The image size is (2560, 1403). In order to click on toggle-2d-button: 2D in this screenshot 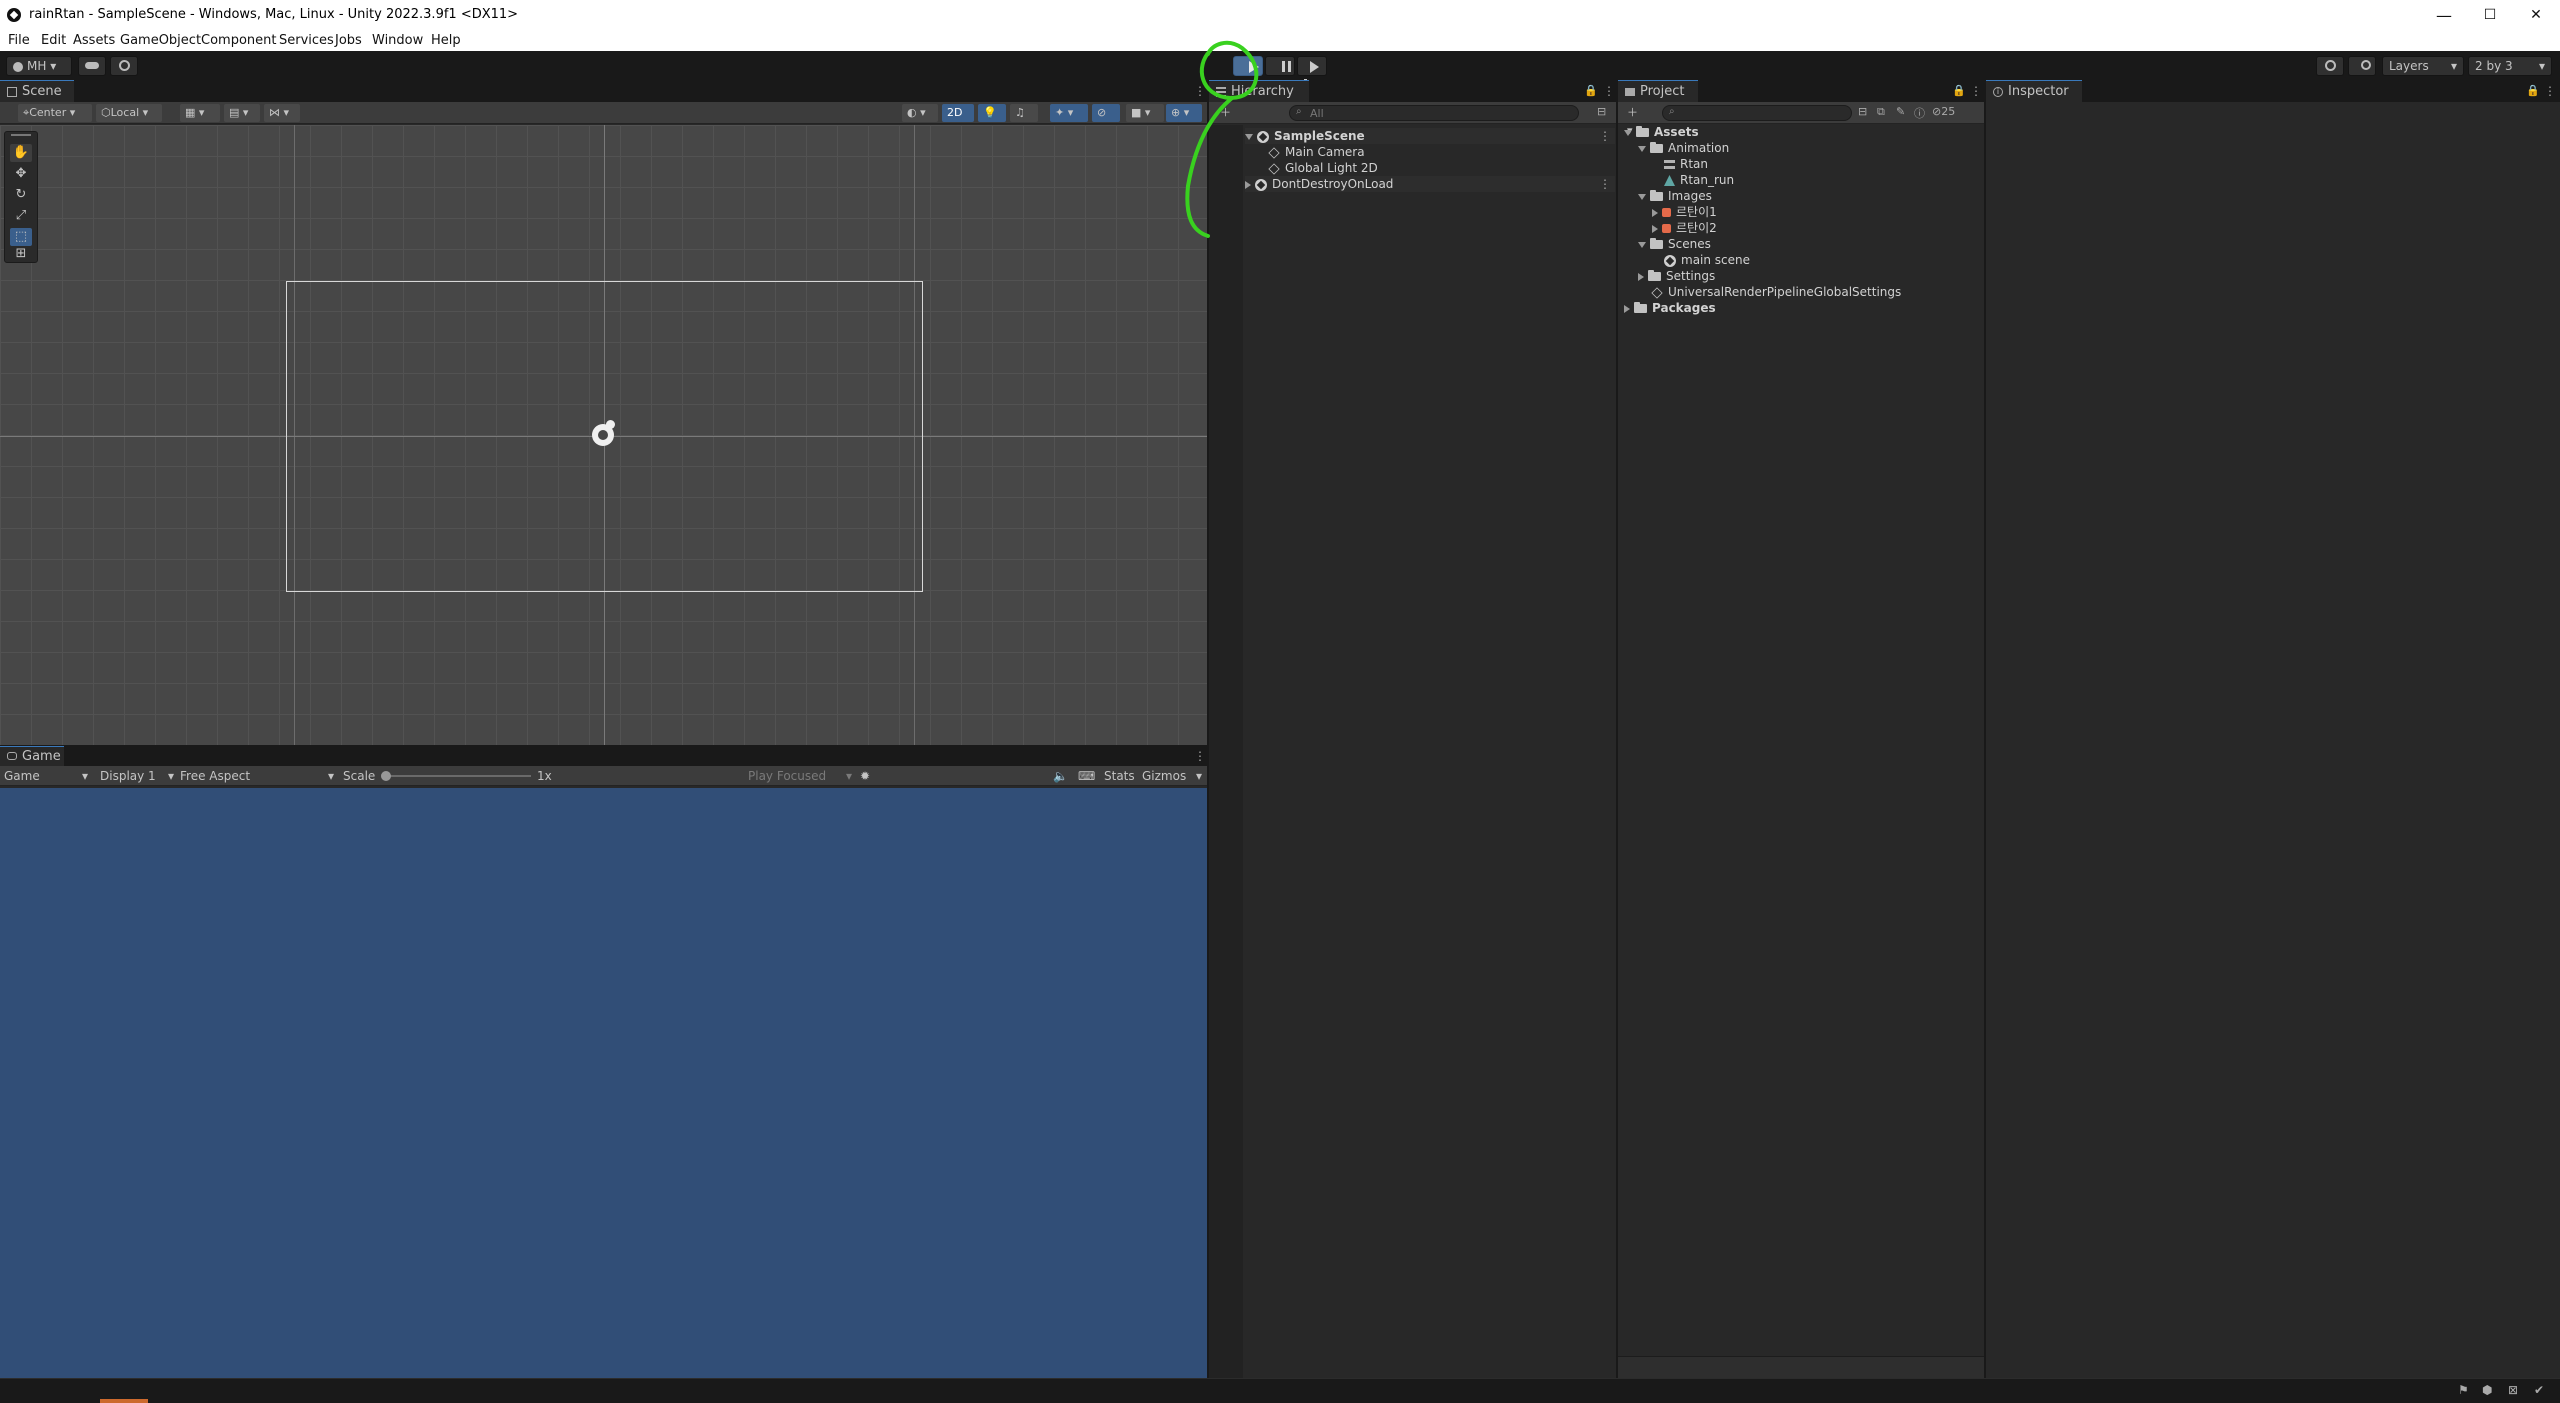, I will do `click(958, 113)`.